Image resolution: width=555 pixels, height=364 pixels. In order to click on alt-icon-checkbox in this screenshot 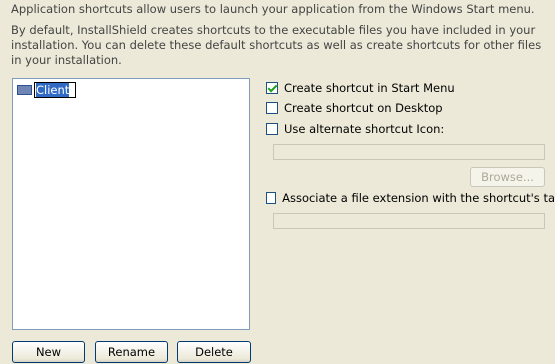, I will do `click(272, 129)`.